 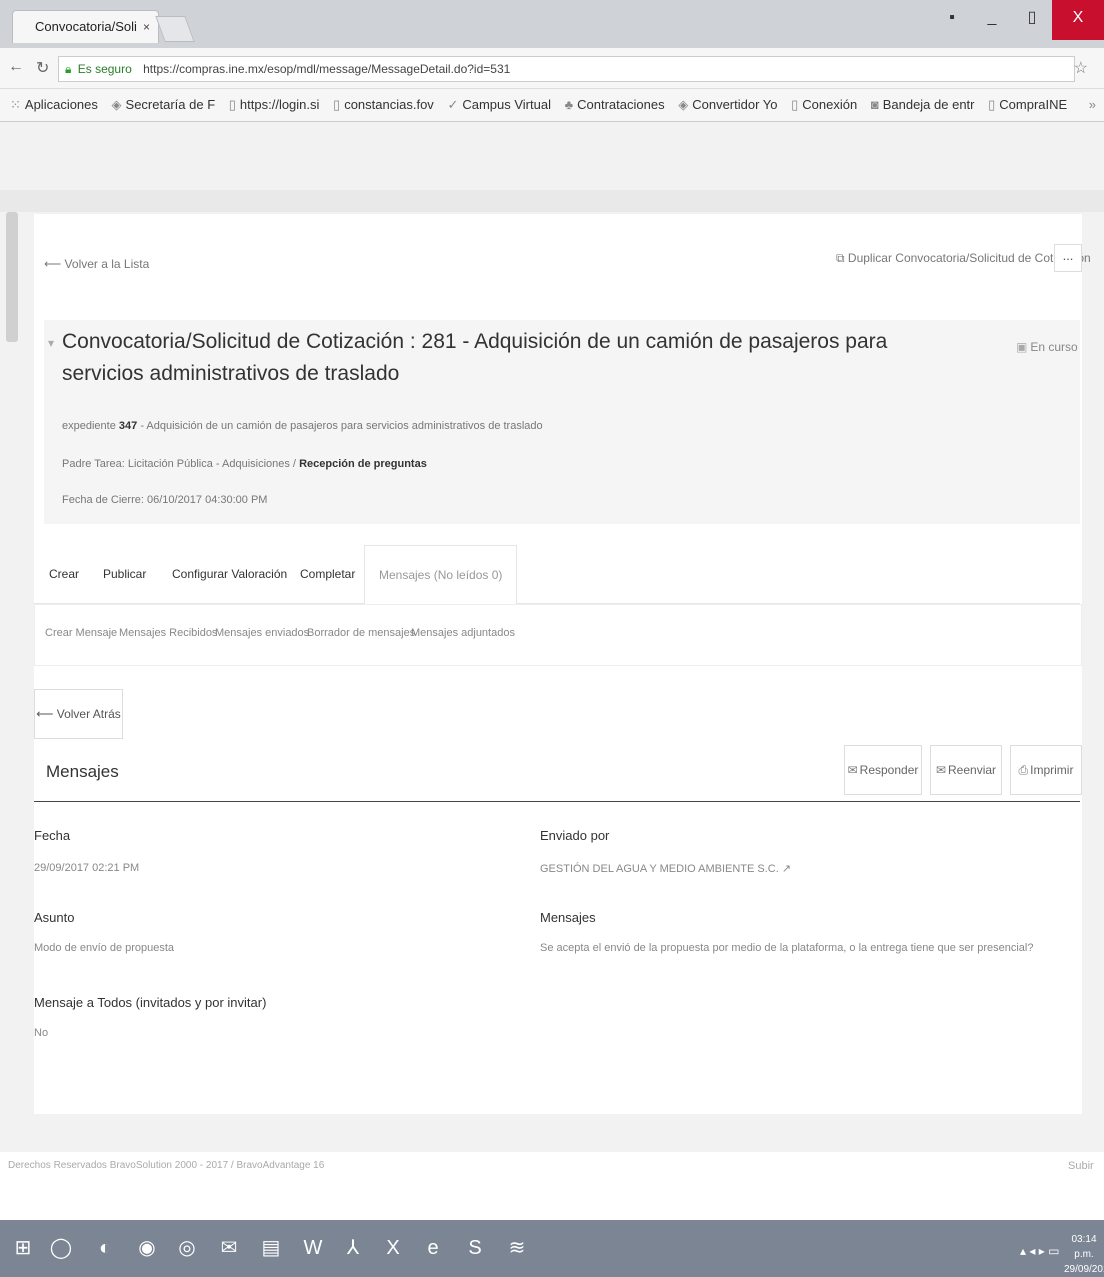 I want to click on subnav-crear-mensaje: Crear Mensaje, so click(x=81, y=633).